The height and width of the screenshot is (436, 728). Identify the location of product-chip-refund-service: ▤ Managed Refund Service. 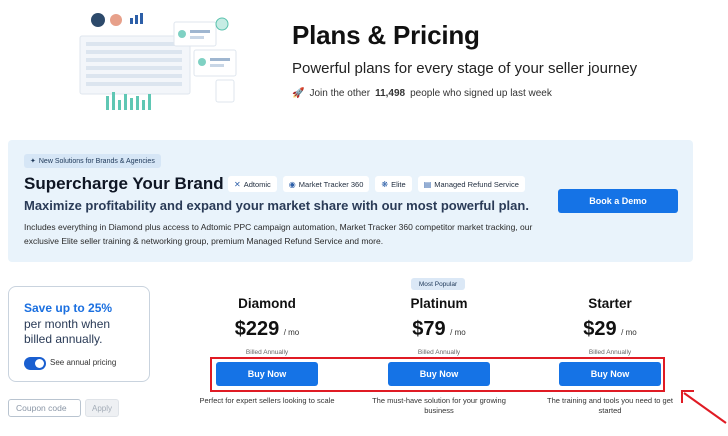
(471, 184).